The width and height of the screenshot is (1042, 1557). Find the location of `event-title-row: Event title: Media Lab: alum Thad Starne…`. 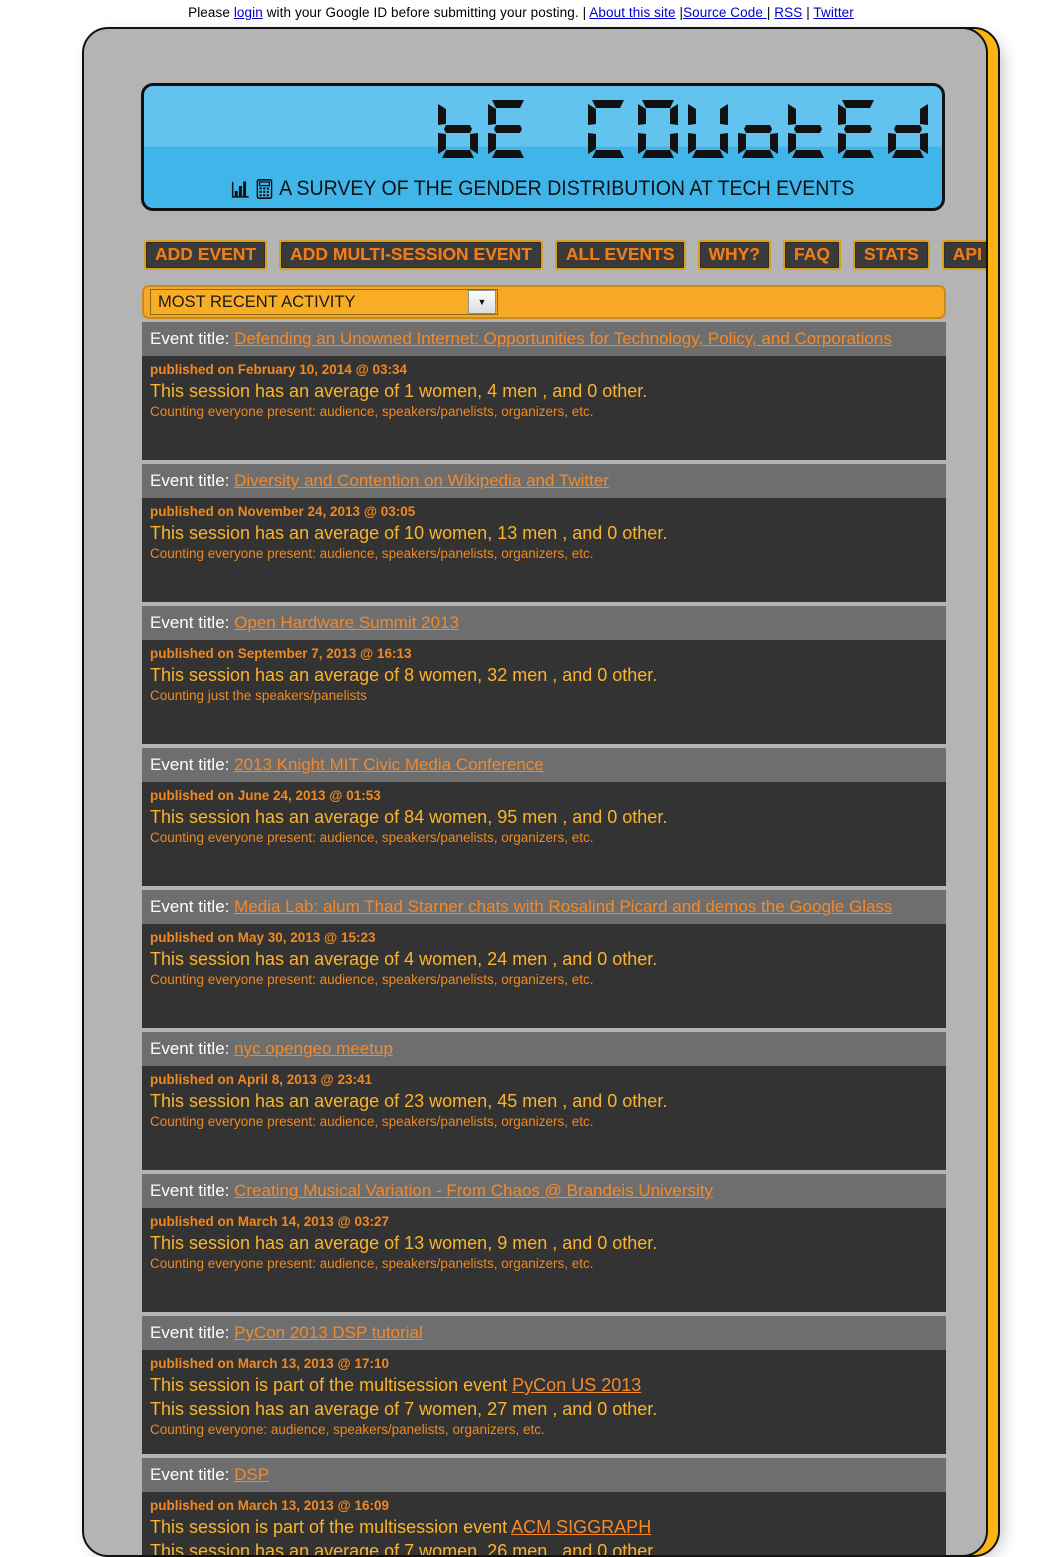

event-title-row: Event title: Media Lab: alum Thad Starne… is located at coordinates (544, 907).